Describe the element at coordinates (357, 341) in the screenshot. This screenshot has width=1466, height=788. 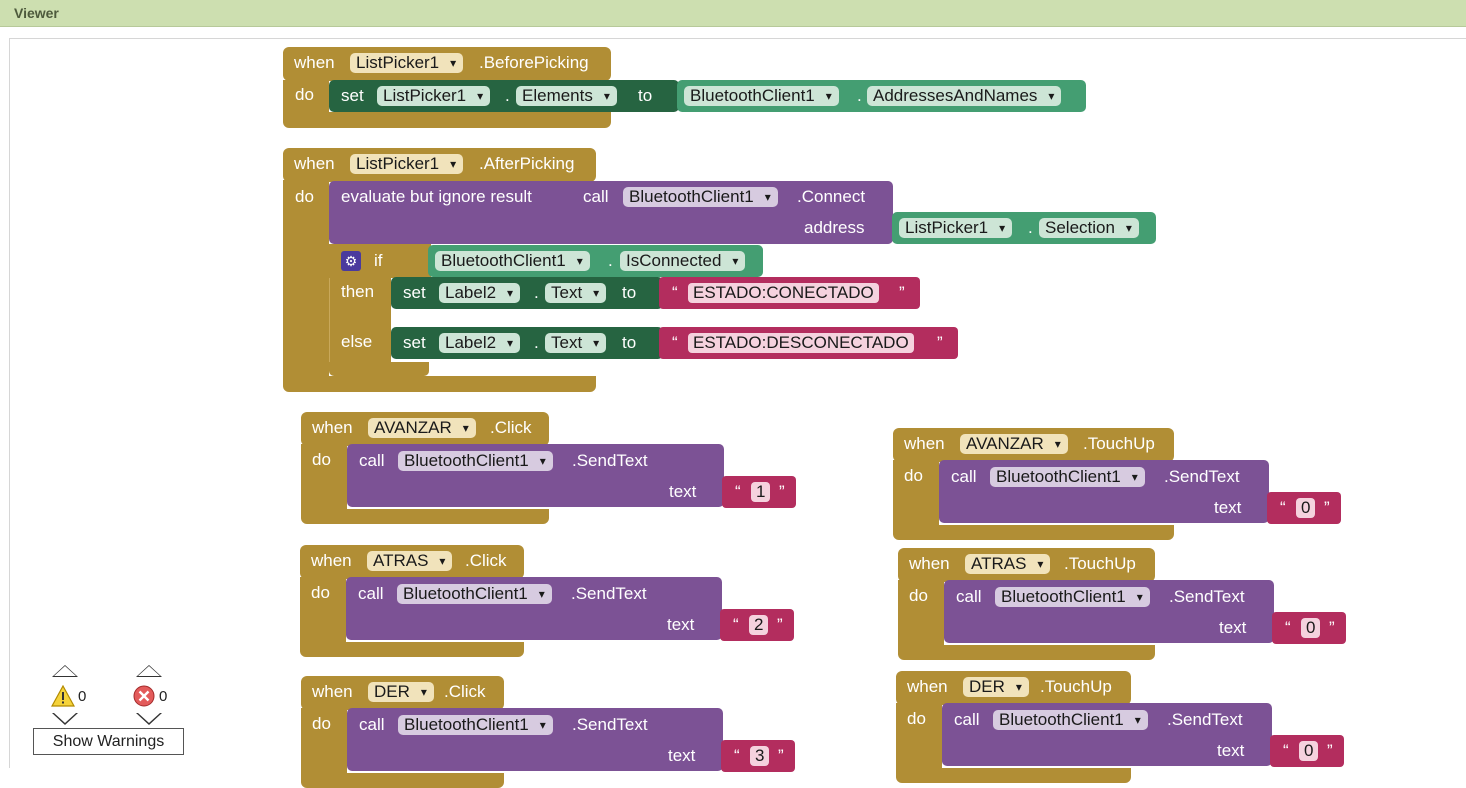
I see `else-label: else` at that location.